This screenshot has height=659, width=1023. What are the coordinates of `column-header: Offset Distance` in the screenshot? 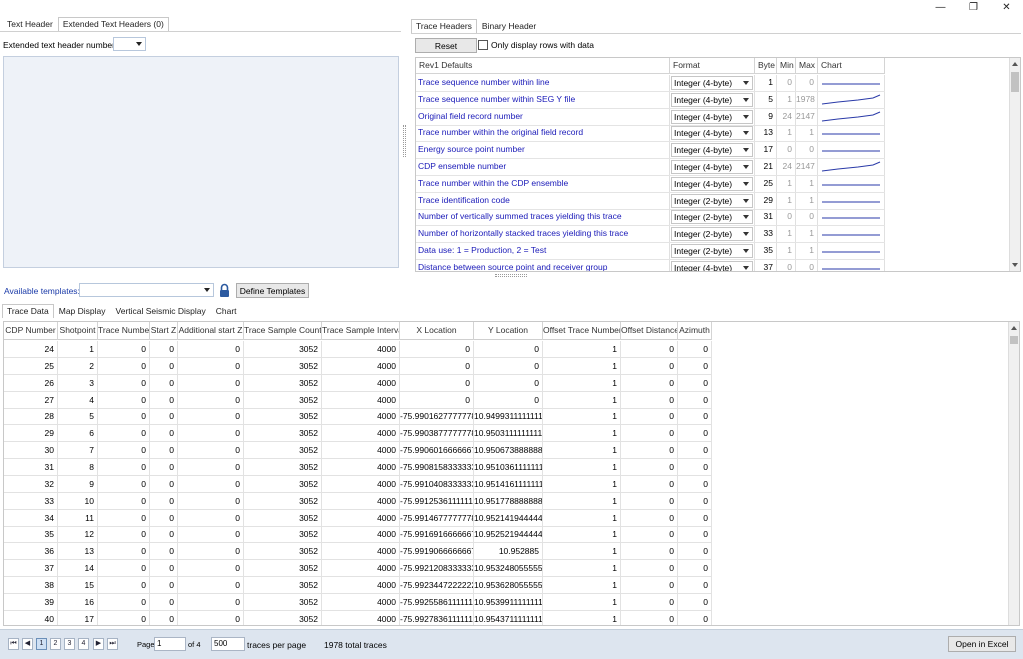 It's located at (649, 331).